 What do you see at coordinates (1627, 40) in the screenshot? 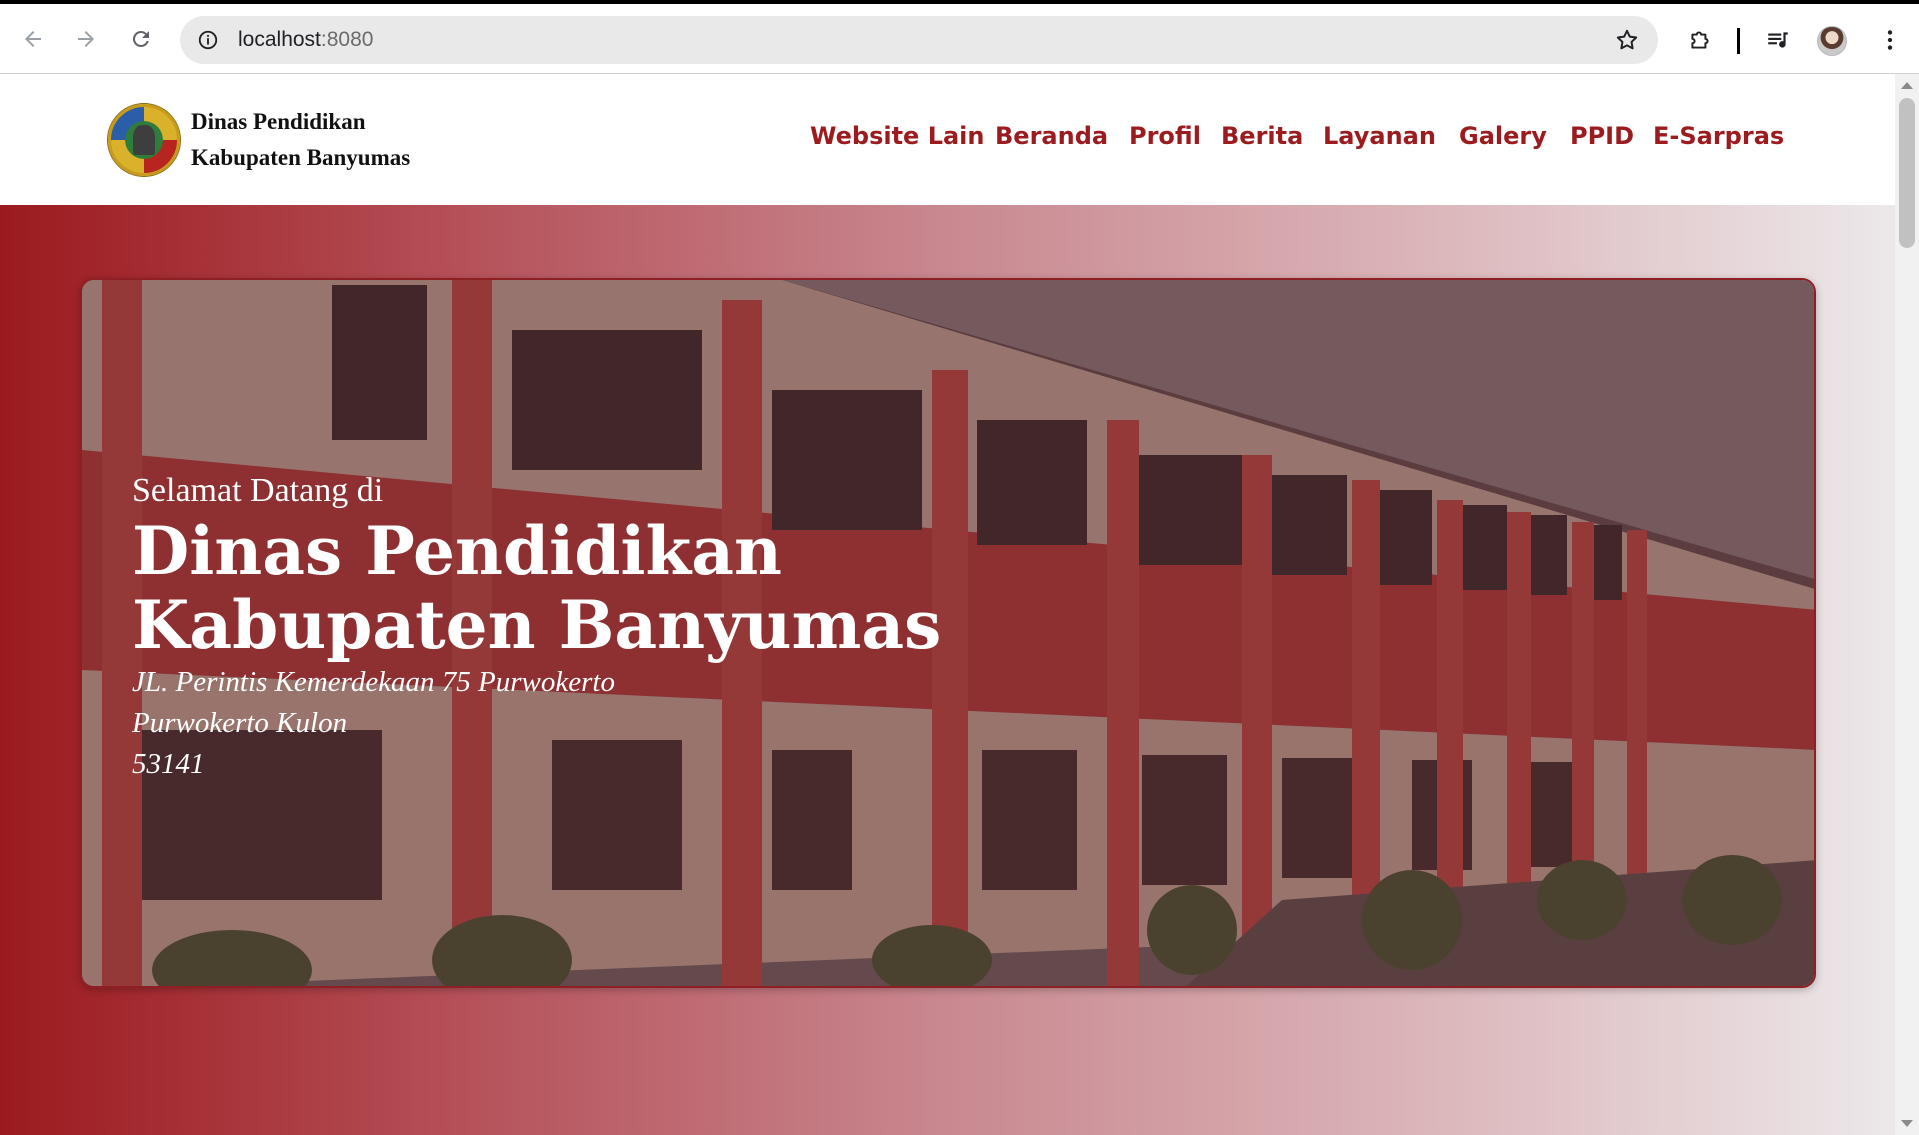
I see `star-icon` at bounding box center [1627, 40].